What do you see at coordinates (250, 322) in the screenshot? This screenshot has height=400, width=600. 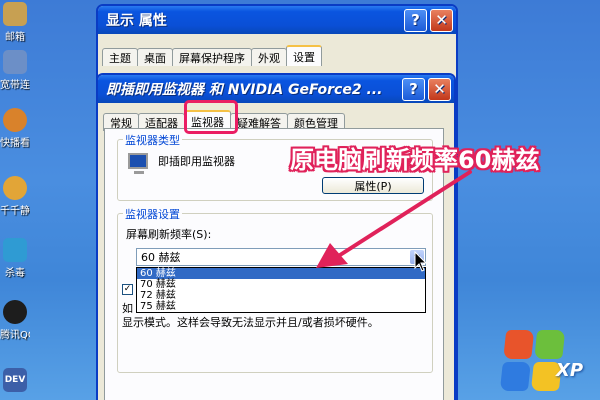 I see `warning-text: 显示模式。这样会导致无法显示并且/或者损坏硬件。` at bounding box center [250, 322].